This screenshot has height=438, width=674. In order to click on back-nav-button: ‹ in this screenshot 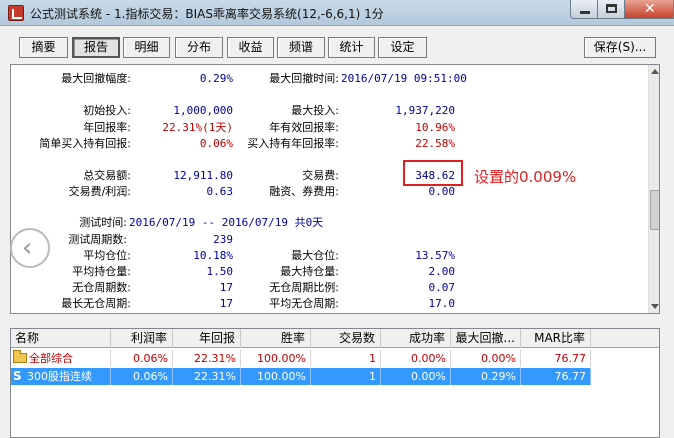, I will do `click(30, 248)`.